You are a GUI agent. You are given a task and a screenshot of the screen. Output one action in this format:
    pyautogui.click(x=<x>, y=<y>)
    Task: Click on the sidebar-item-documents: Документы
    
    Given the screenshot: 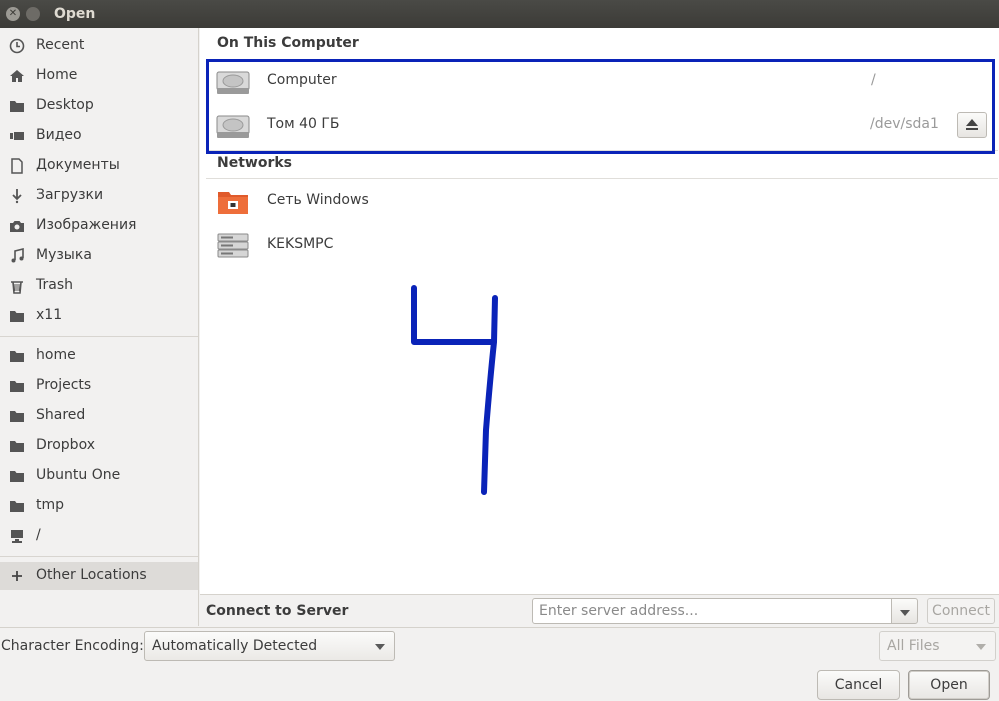 What is the action you would take?
    pyautogui.click(x=99, y=166)
    